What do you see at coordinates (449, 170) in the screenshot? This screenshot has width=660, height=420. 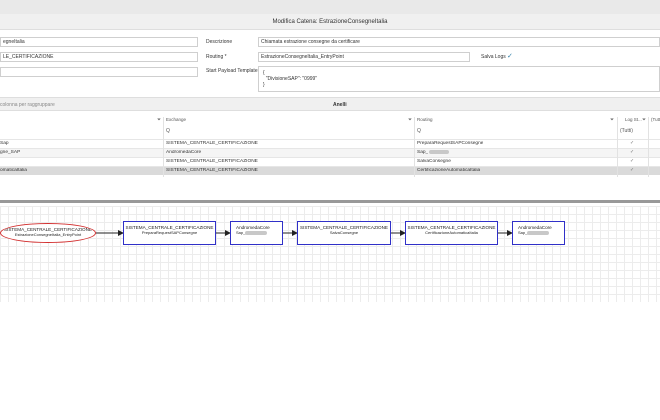 I see `cell-routing: CertificazioneAutomaticaItalia` at bounding box center [449, 170].